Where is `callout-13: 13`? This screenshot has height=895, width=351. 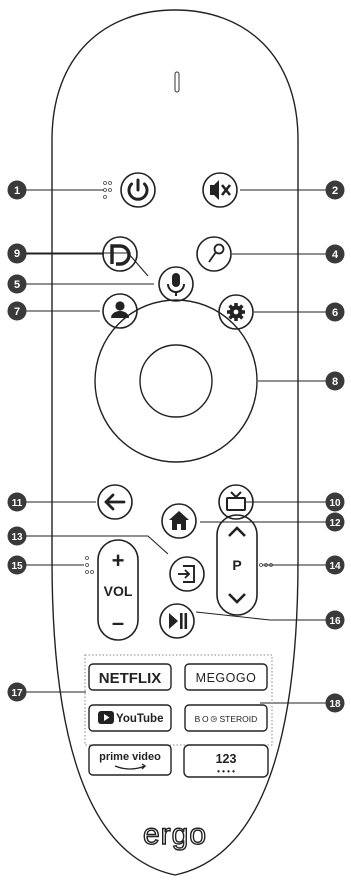 callout-13: 13 is located at coordinates (17, 536).